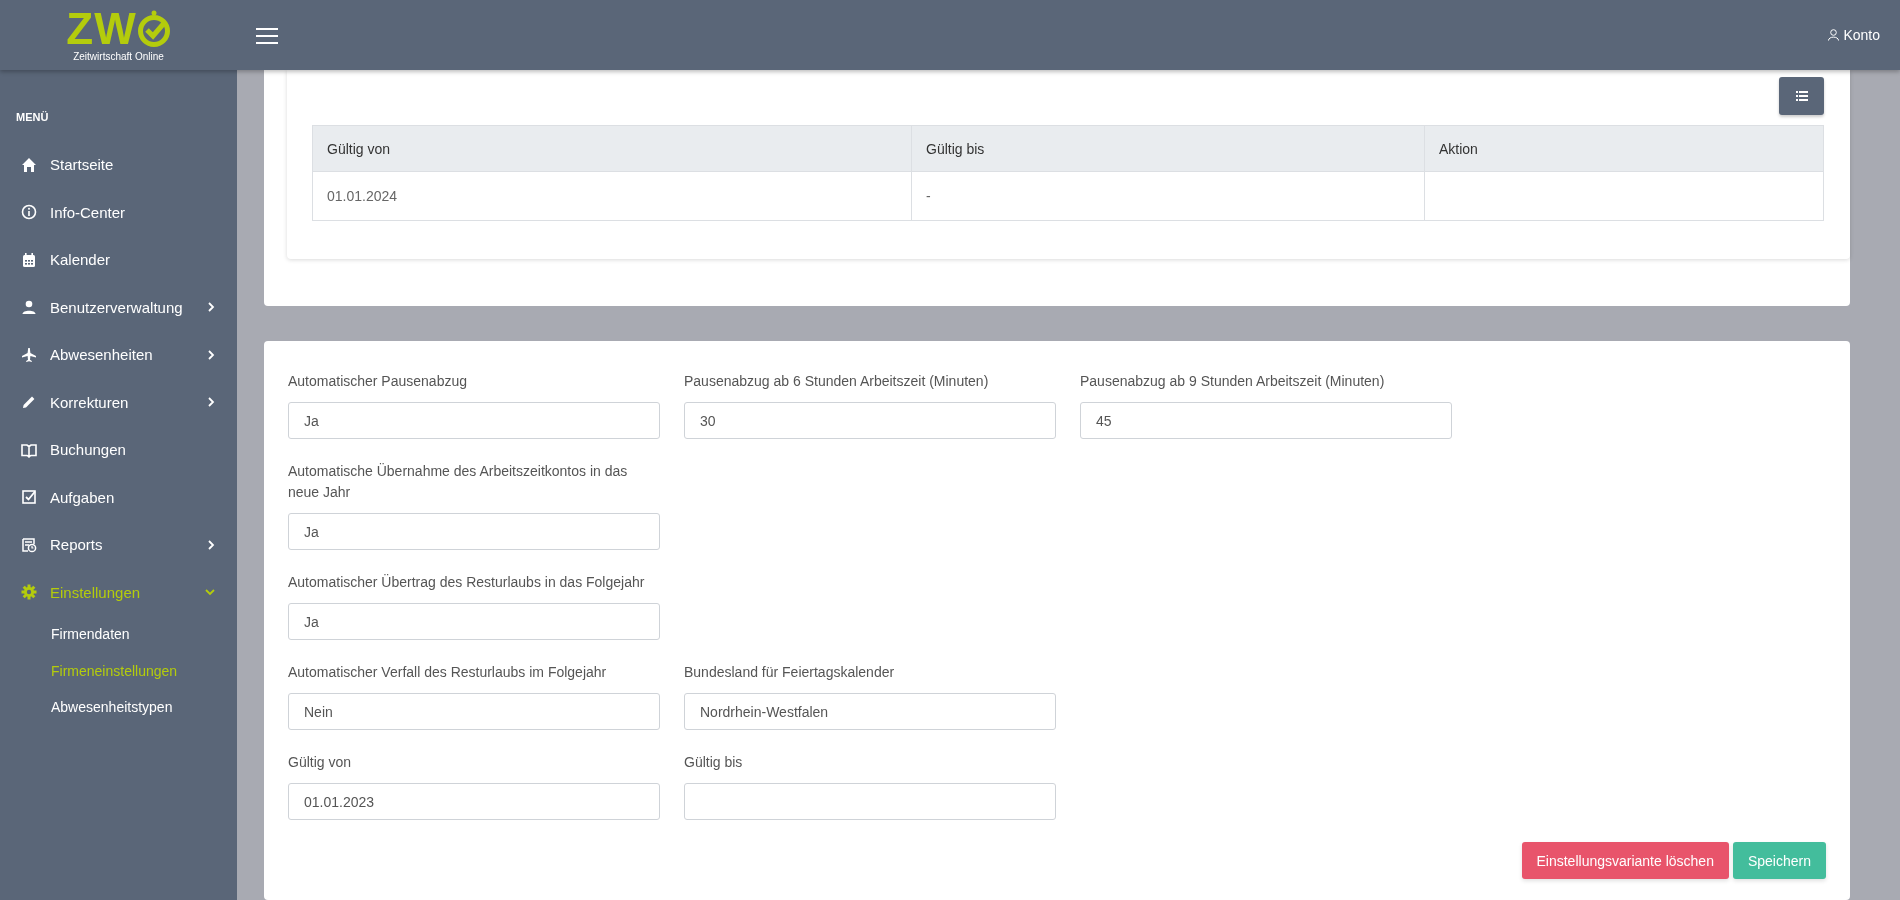 The width and height of the screenshot is (1900, 900). I want to click on sidebar-item: Abwesenheiten, so click(118, 355).